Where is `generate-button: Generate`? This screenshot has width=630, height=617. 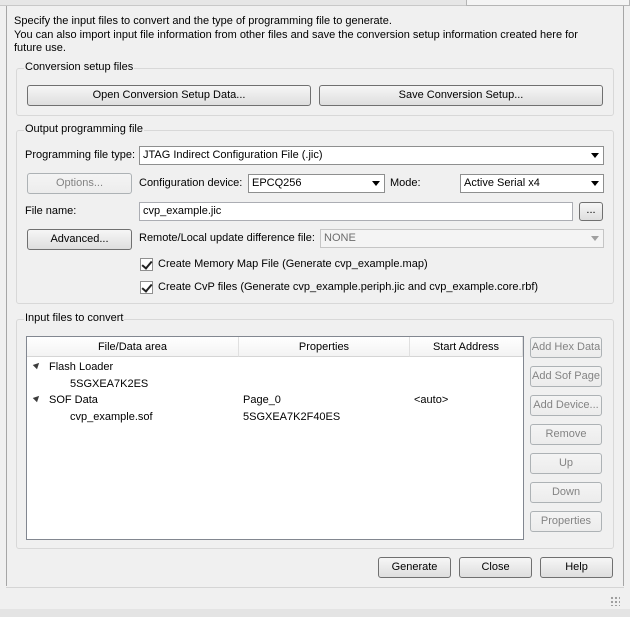
generate-button: Generate is located at coordinates (414, 567).